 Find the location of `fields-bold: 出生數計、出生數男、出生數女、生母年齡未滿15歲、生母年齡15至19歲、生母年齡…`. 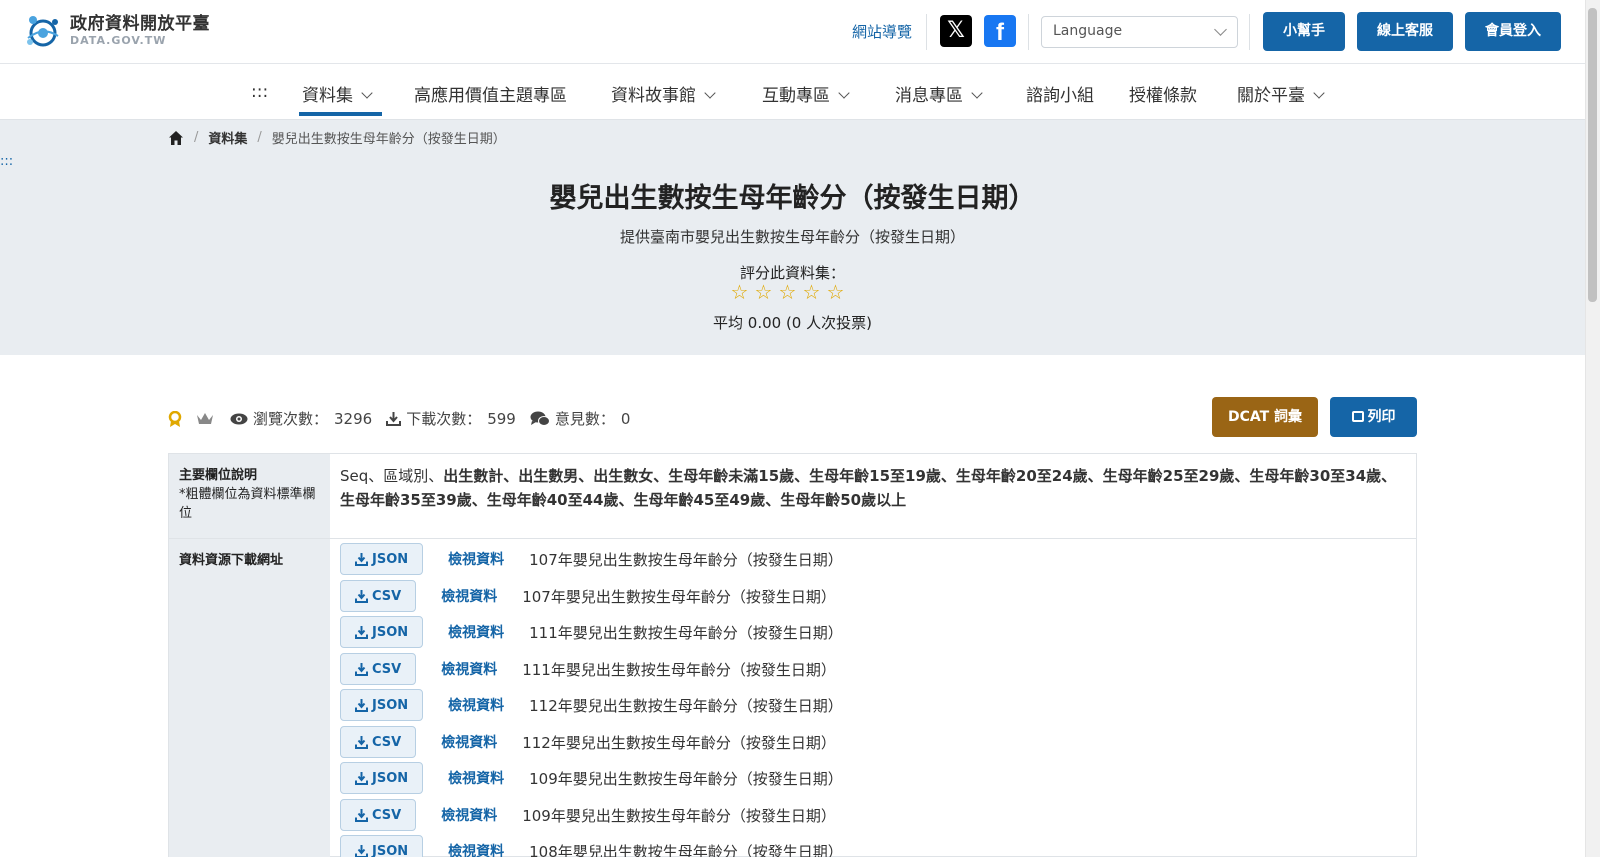

fields-bold: 出生數計、出生數男、出生數女、生母年齡未滿15歲、生母年齡15至19歲、生母年齡… is located at coordinates (868, 488).